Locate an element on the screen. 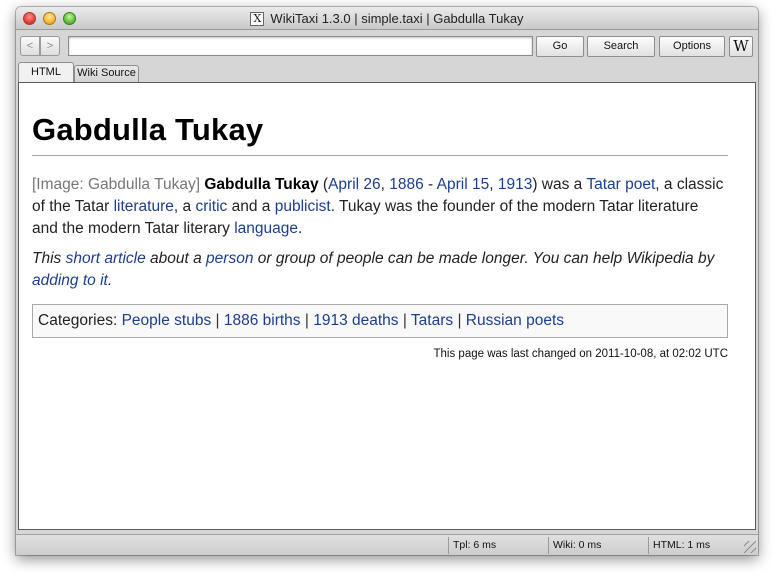 This screenshot has width=774, height=577. text-fragment: This is located at coordinates (49, 258).